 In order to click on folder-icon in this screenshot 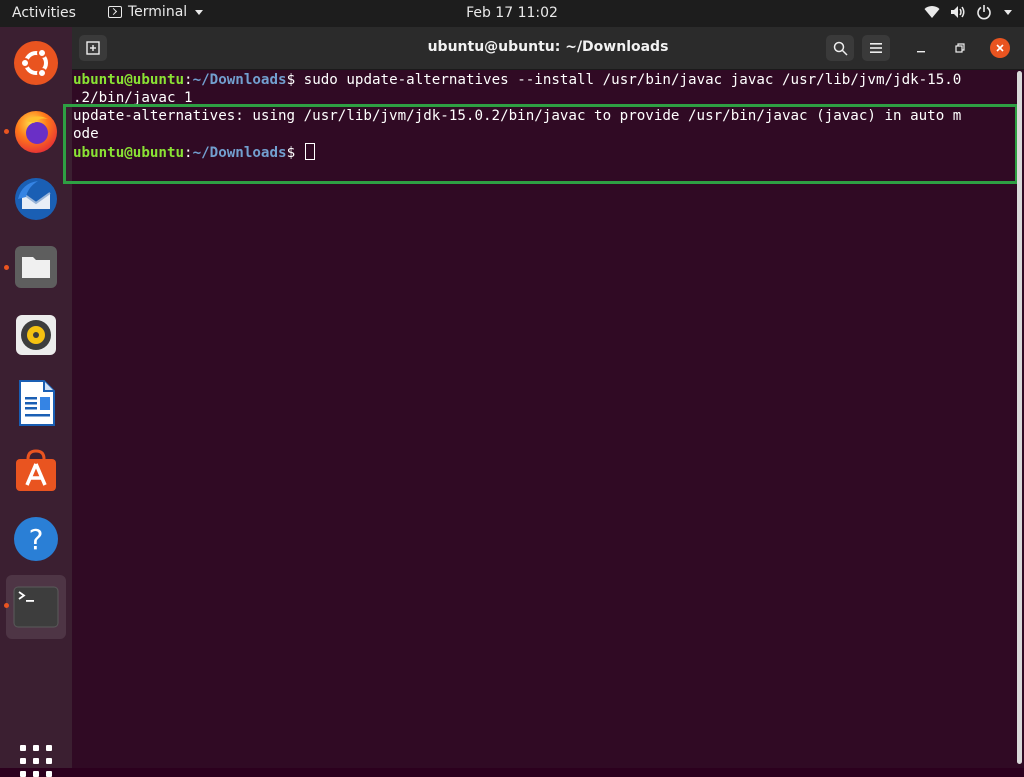, I will do `click(36, 267)`.